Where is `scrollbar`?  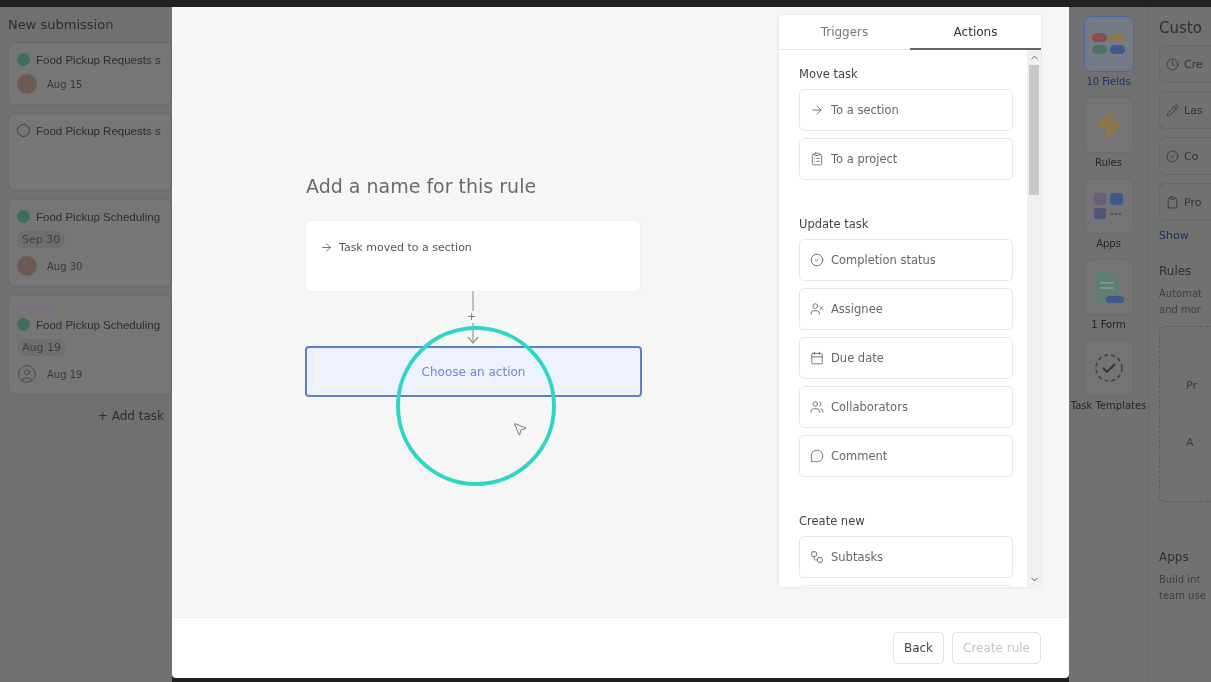
scrollbar is located at coordinates (1034, 318).